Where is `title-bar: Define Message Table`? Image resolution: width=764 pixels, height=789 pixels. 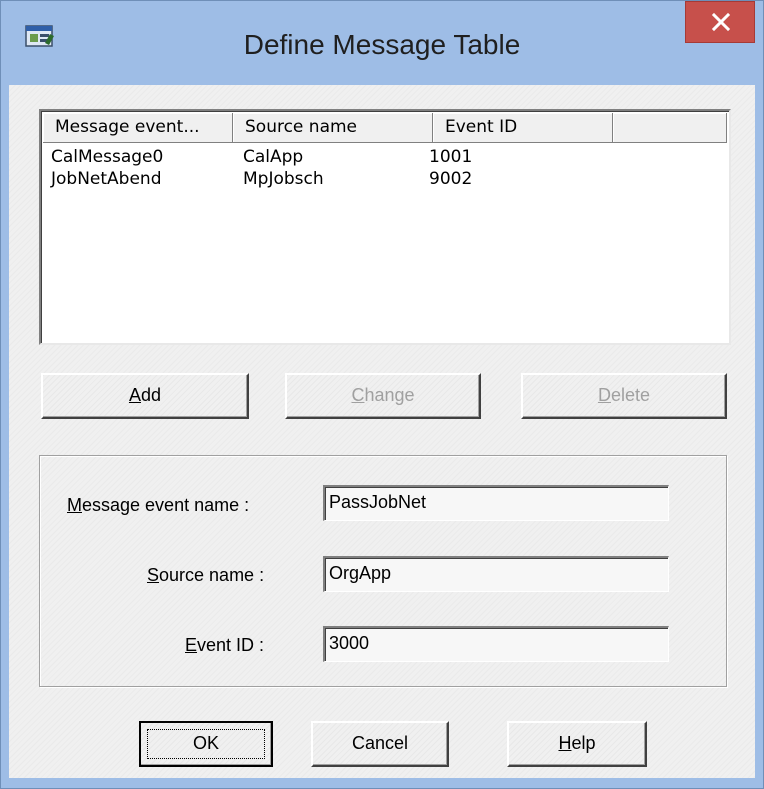 title-bar: Define Message Table is located at coordinates (382, 43).